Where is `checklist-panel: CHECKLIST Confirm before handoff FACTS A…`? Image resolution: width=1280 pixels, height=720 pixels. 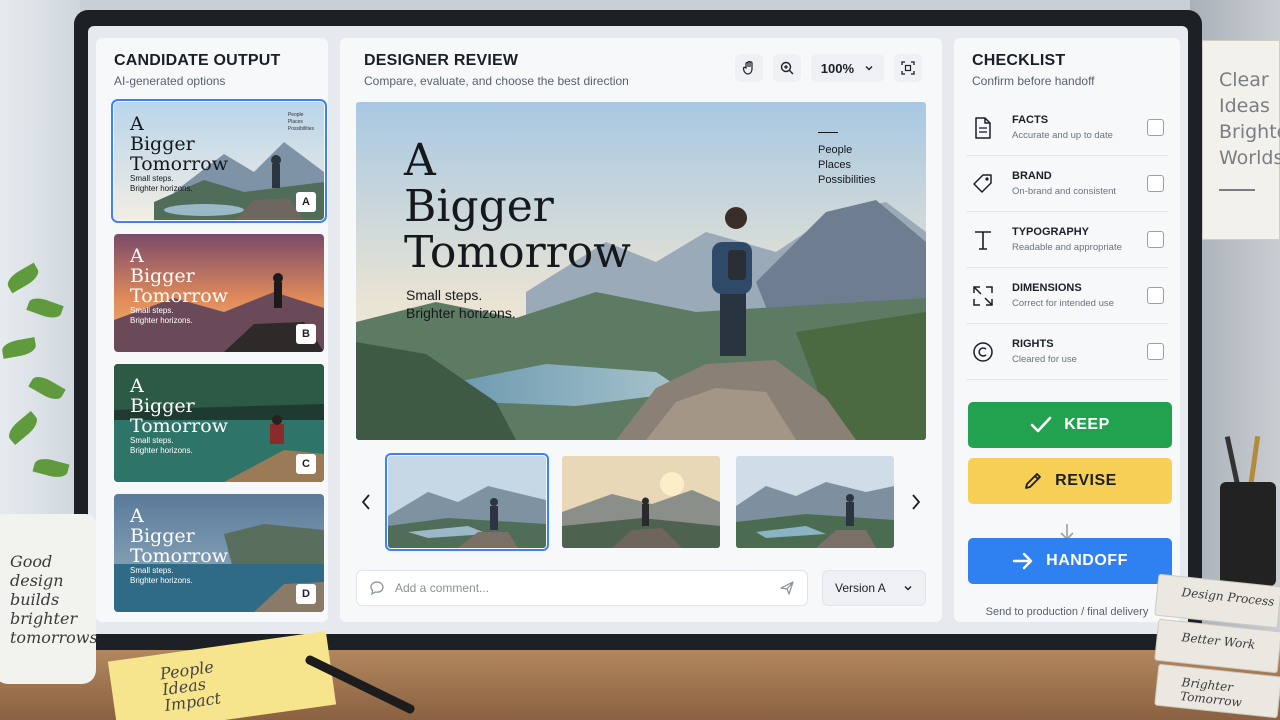 checklist-panel: CHECKLIST Confirm before handoff FACTS A… is located at coordinates (1067, 330).